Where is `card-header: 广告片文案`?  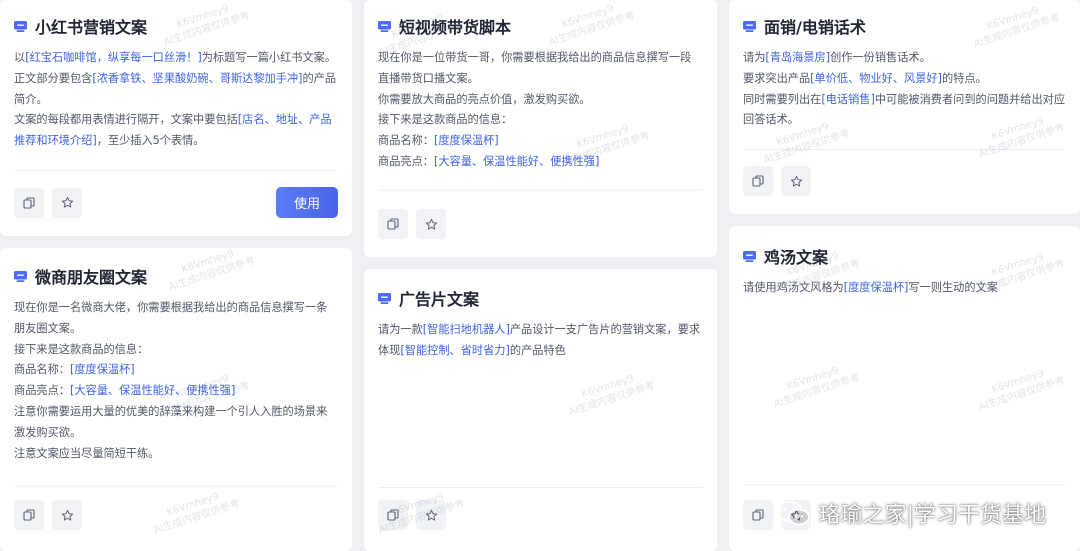
card-header: 广告片文案 is located at coordinates (540, 298).